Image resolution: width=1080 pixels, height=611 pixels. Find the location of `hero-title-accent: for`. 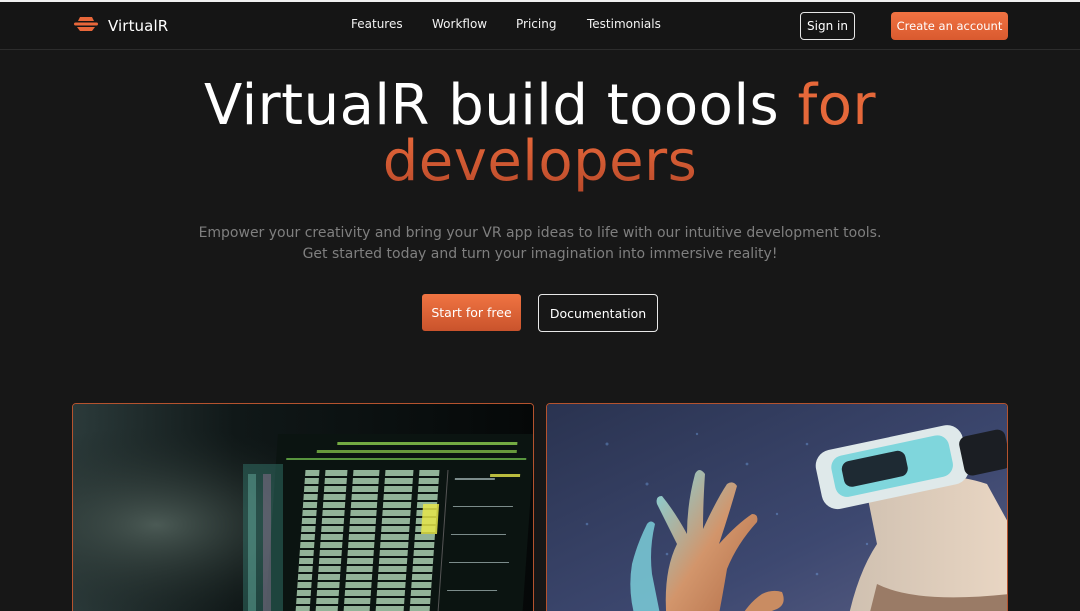

hero-title-accent: for is located at coordinates (836, 105).